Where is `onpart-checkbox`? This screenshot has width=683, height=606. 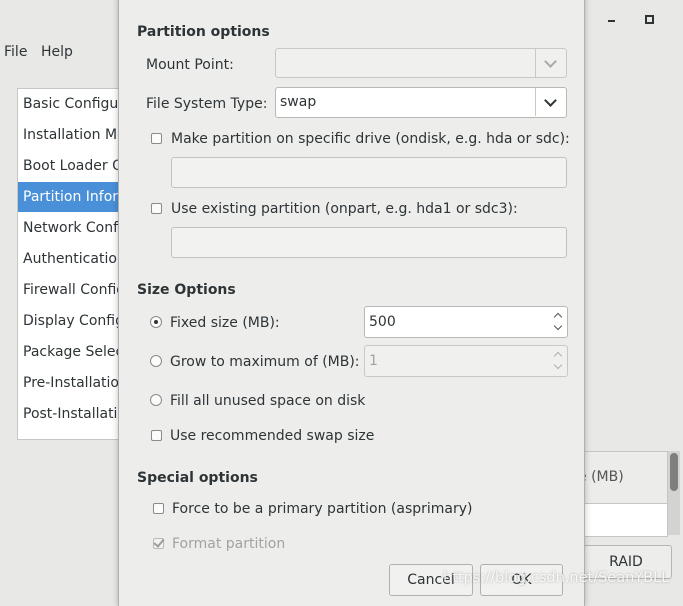
onpart-checkbox is located at coordinates (156, 208).